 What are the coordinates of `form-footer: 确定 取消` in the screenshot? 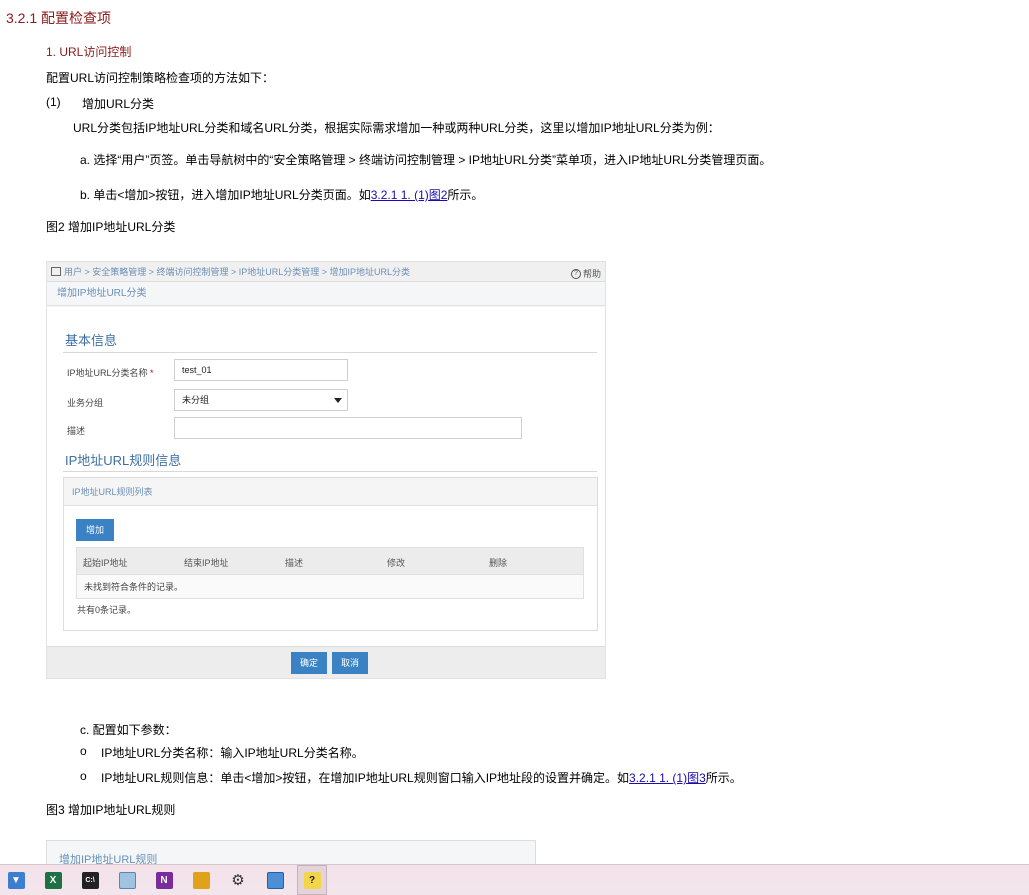 It's located at (326, 662).